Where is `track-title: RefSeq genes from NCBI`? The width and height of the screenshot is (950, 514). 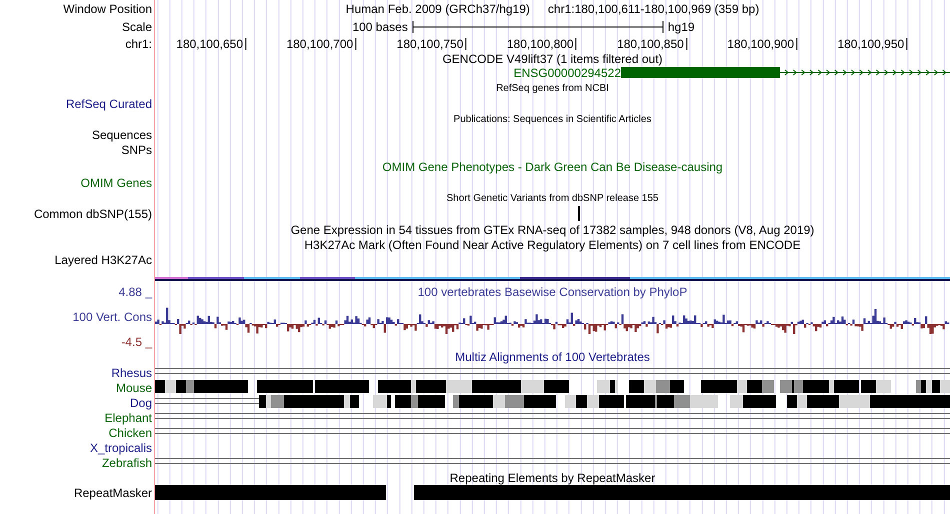 track-title: RefSeq genes from NCBI is located at coordinates (552, 88).